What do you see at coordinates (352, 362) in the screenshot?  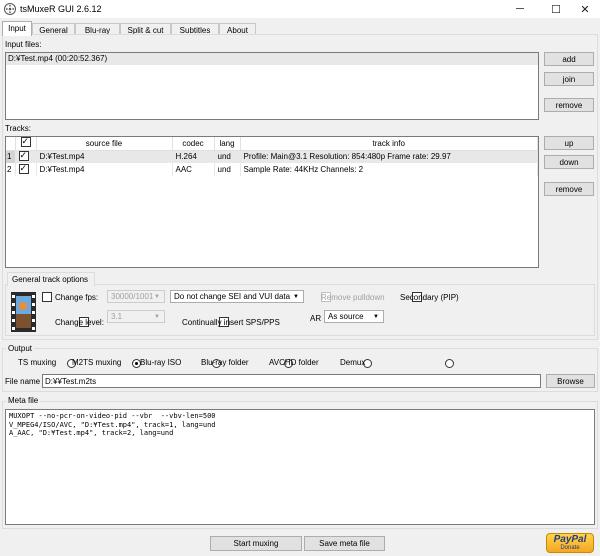 I see `demux-label: Demux` at bounding box center [352, 362].